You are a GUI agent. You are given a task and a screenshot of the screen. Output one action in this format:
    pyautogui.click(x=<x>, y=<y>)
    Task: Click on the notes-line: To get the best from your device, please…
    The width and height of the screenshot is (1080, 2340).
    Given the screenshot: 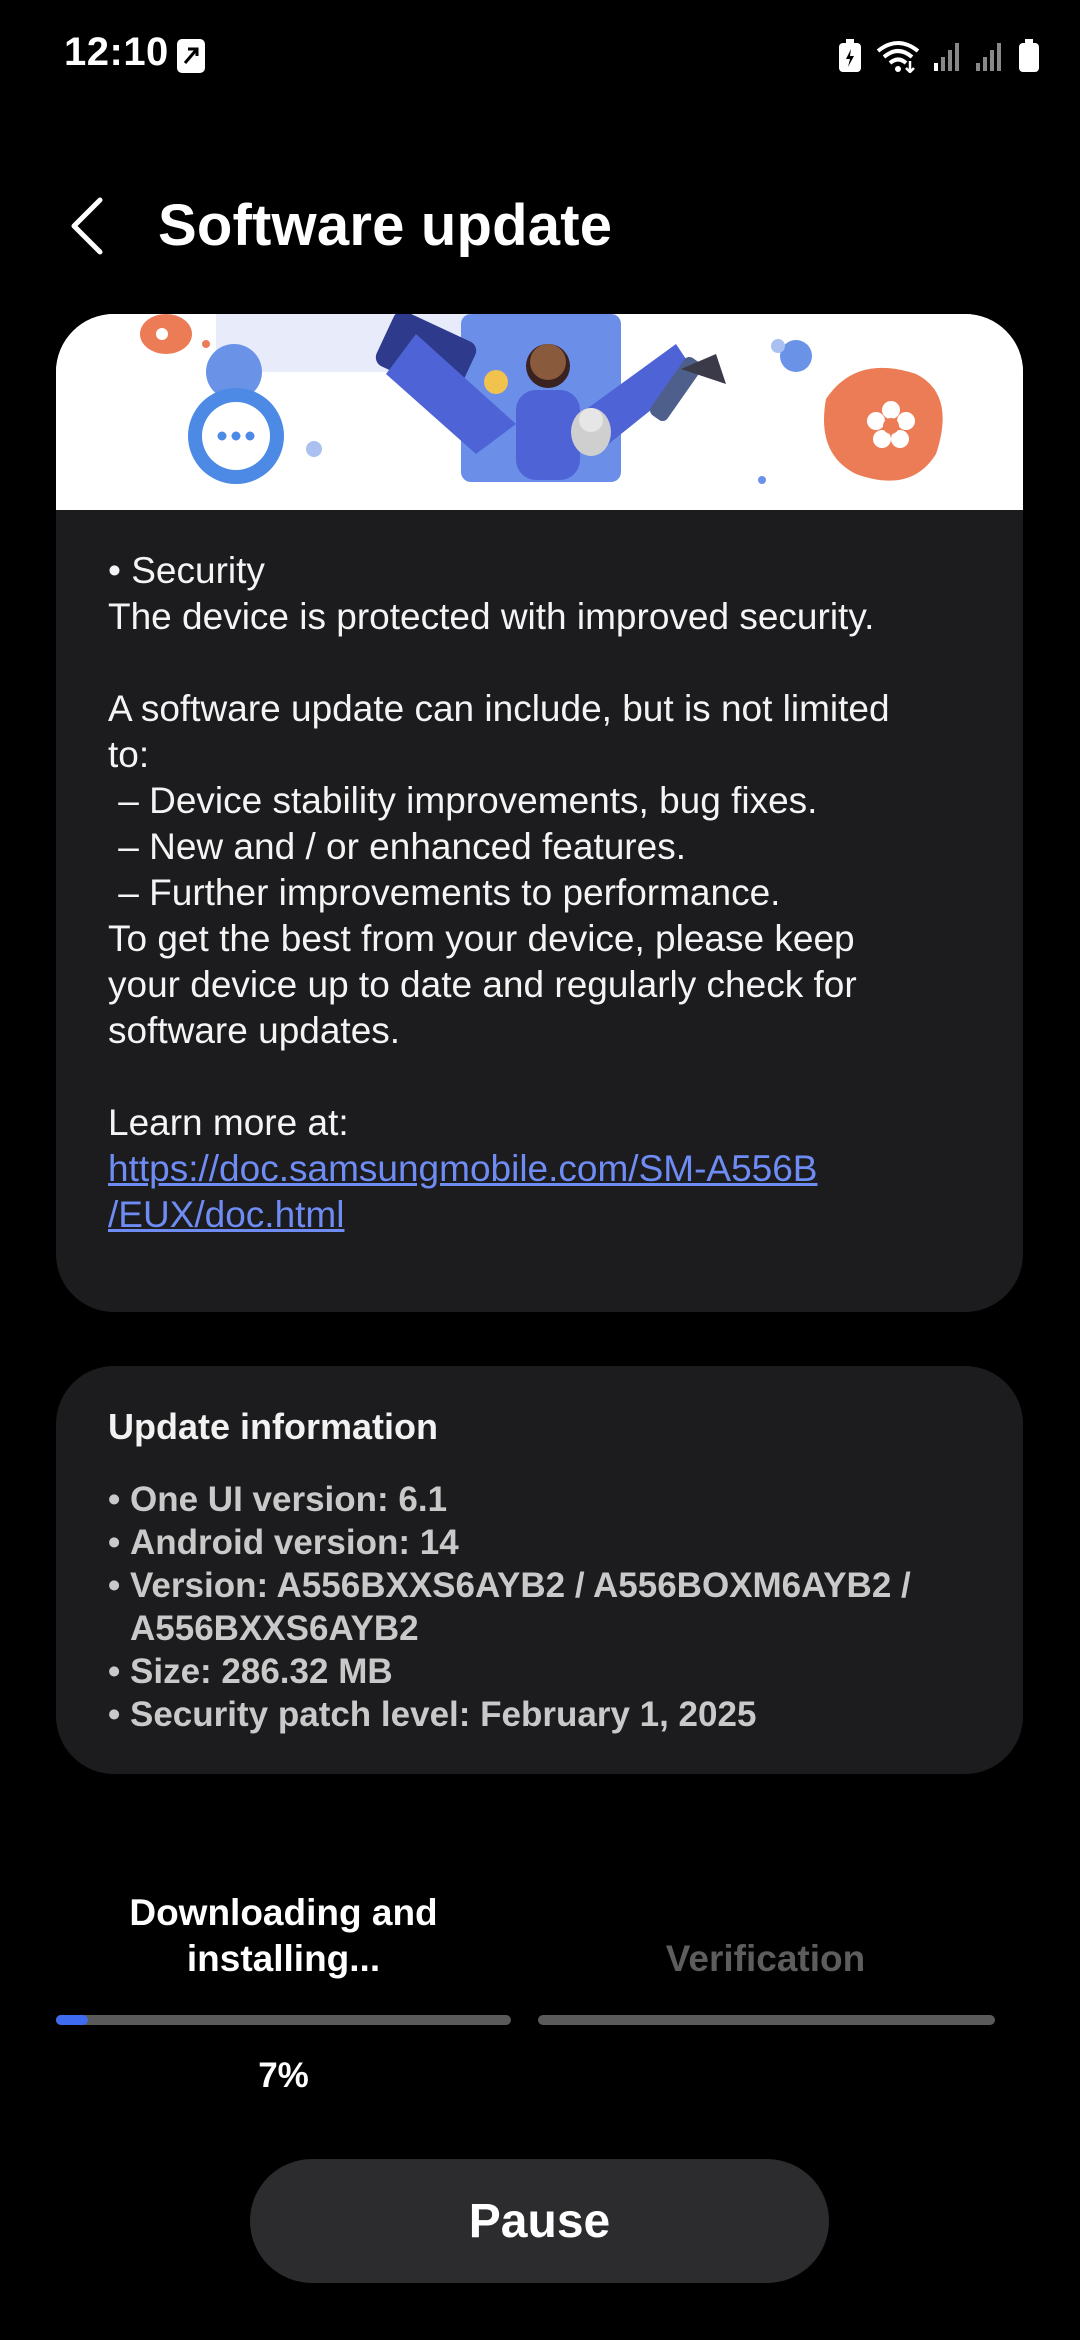 What is the action you would take?
    pyautogui.click(x=481, y=938)
    